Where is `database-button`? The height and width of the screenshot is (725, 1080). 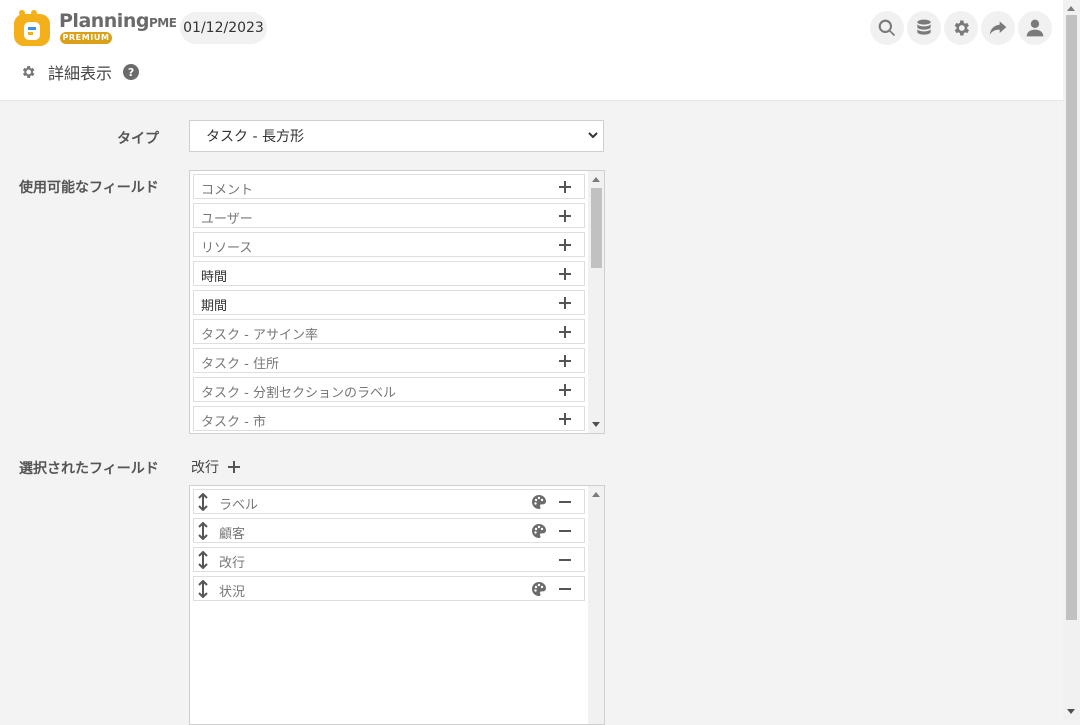
database-button is located at coordinates (924, 28).